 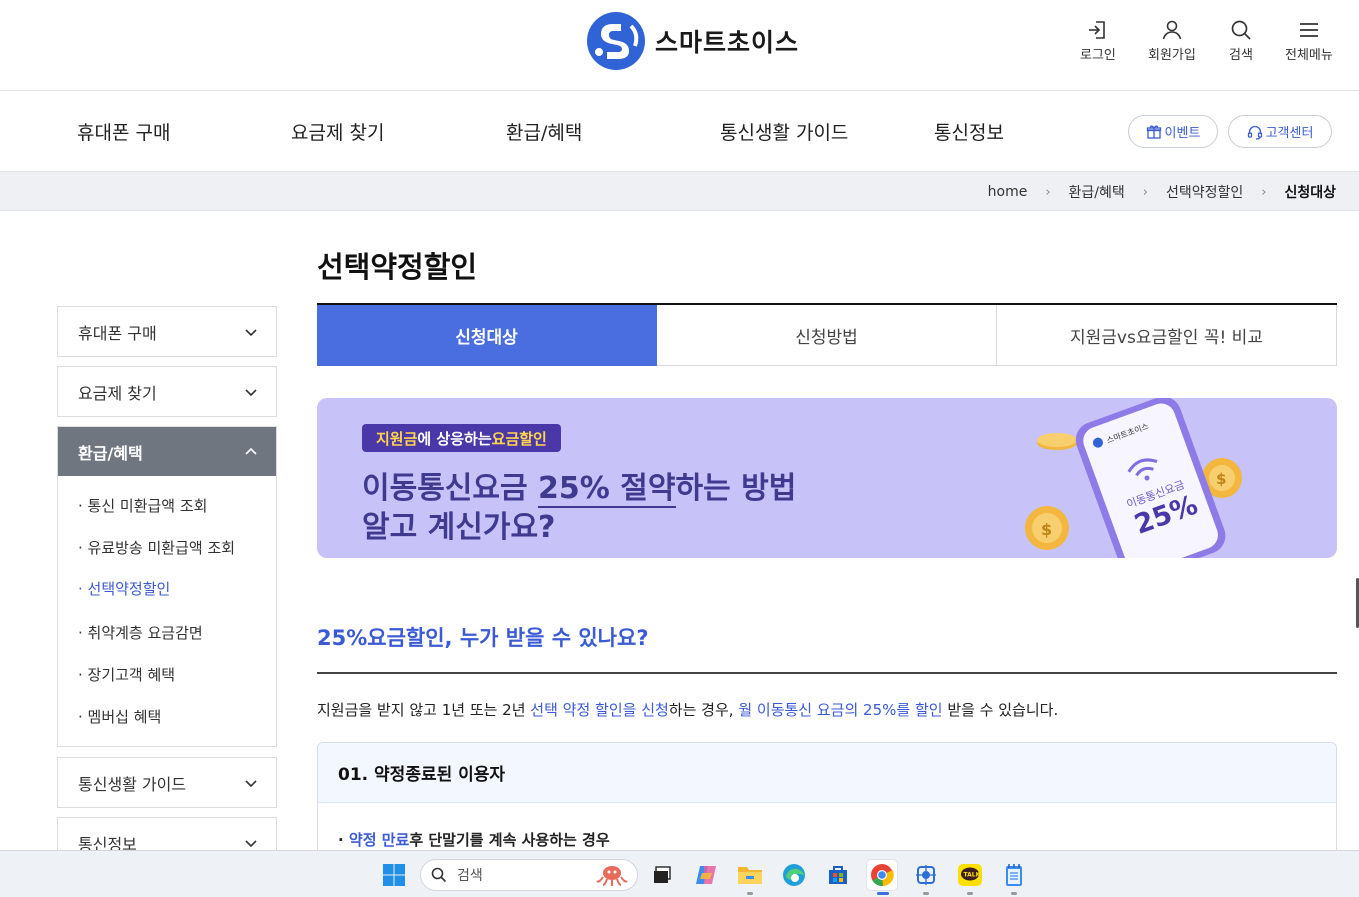 I want to click on sidebar-item-label: 통신생활 가이드, so click(x=132, y=784).